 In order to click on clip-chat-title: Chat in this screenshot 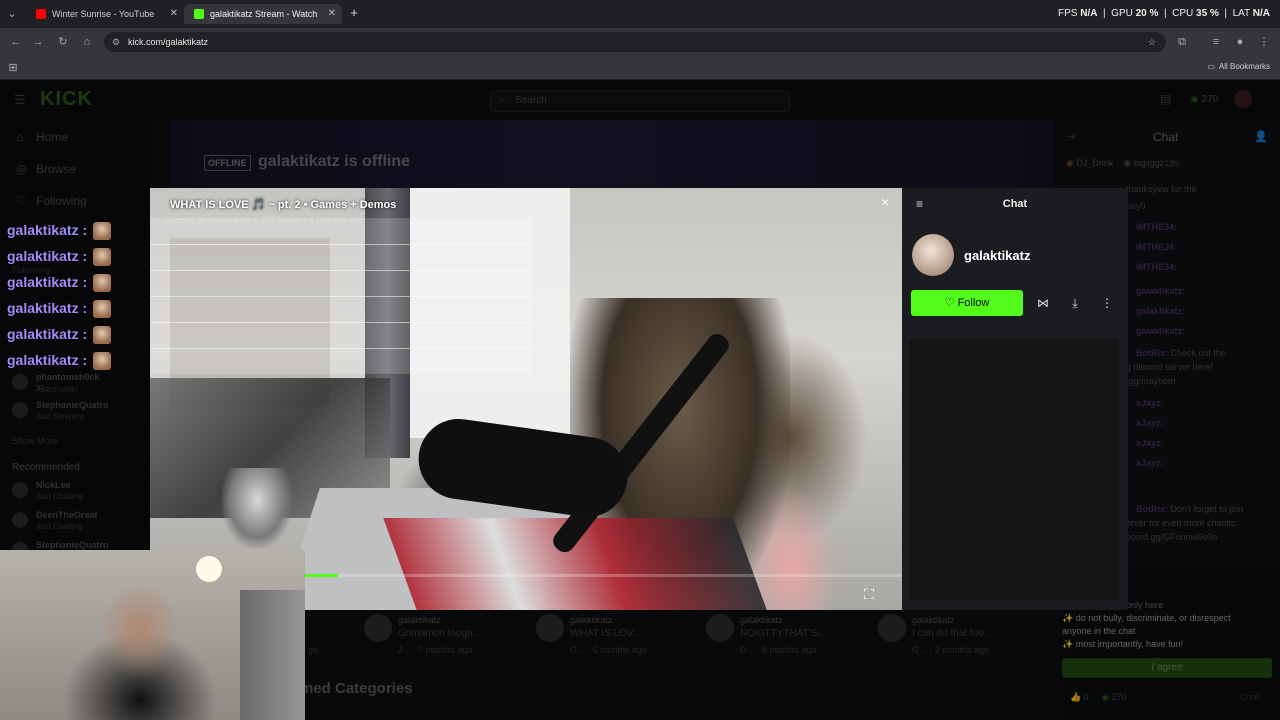, I will do `click(1015, 204)`.